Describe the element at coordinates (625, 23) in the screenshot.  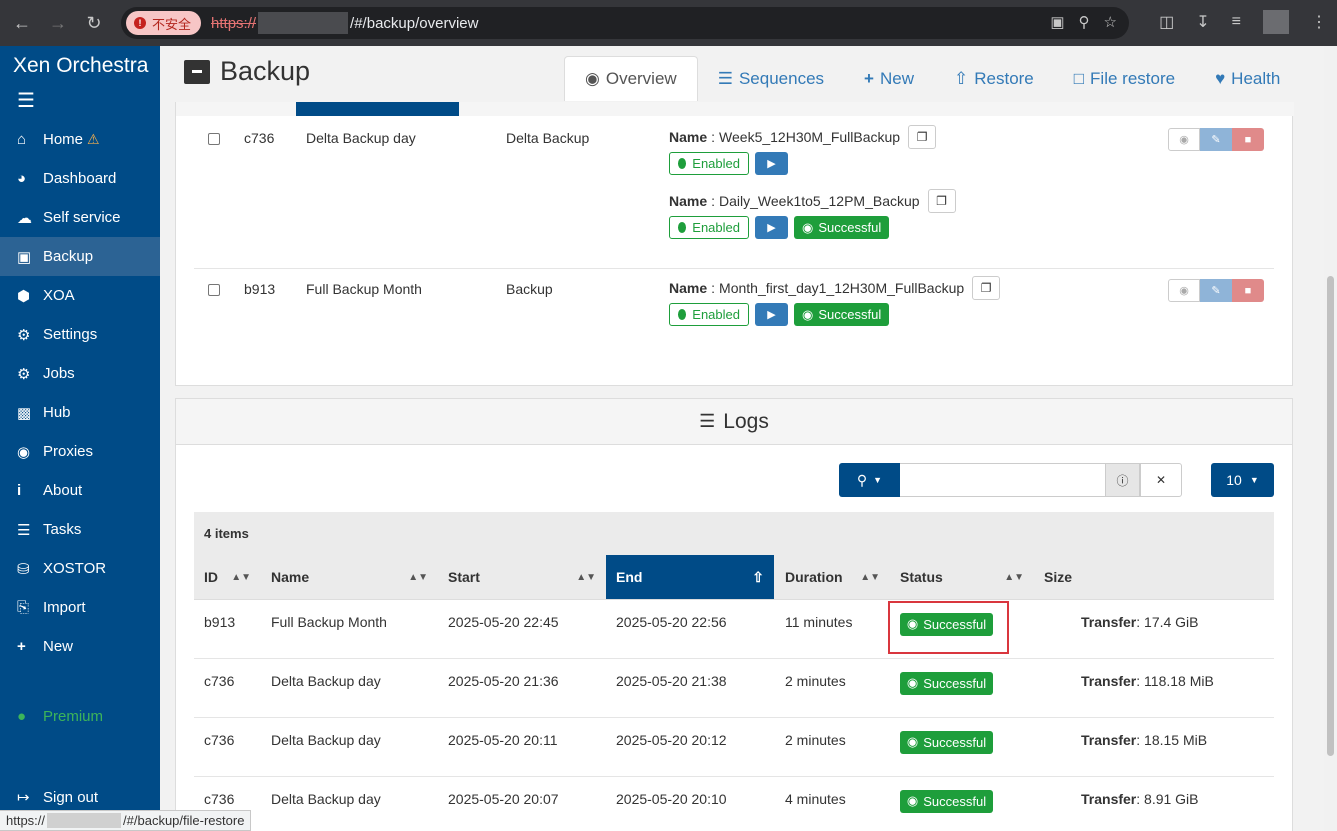
I see `address-bar: ! 不安全 https:// /#/backup/overview ▣ ⚲ ☆` at that location.